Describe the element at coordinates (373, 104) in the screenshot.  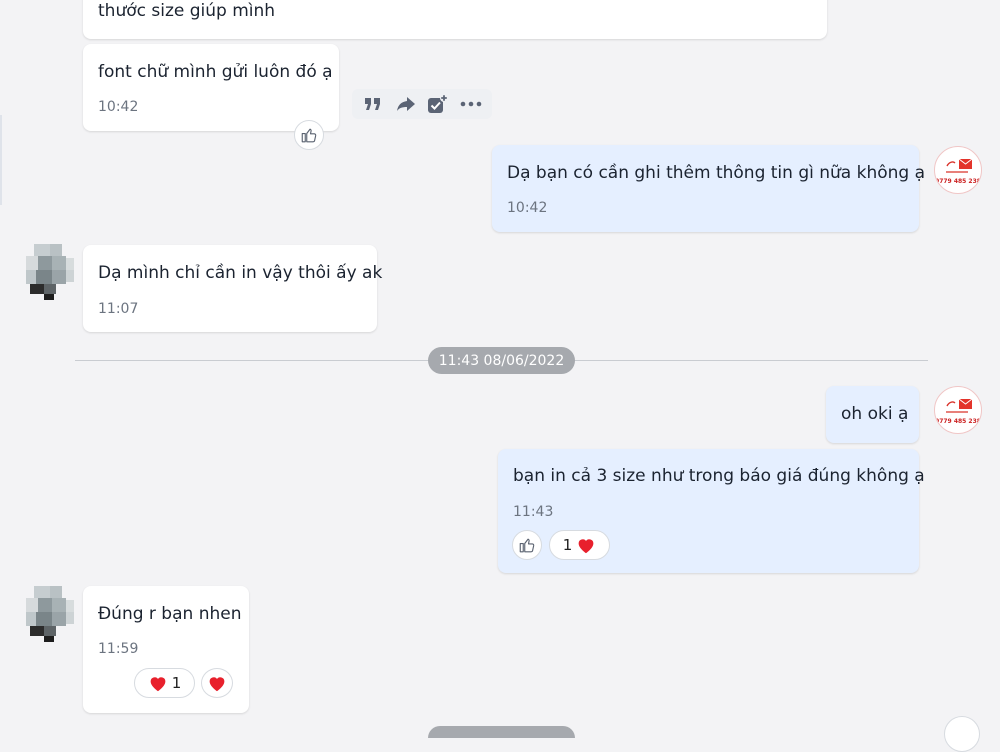
I see `quote-icon` at that location.